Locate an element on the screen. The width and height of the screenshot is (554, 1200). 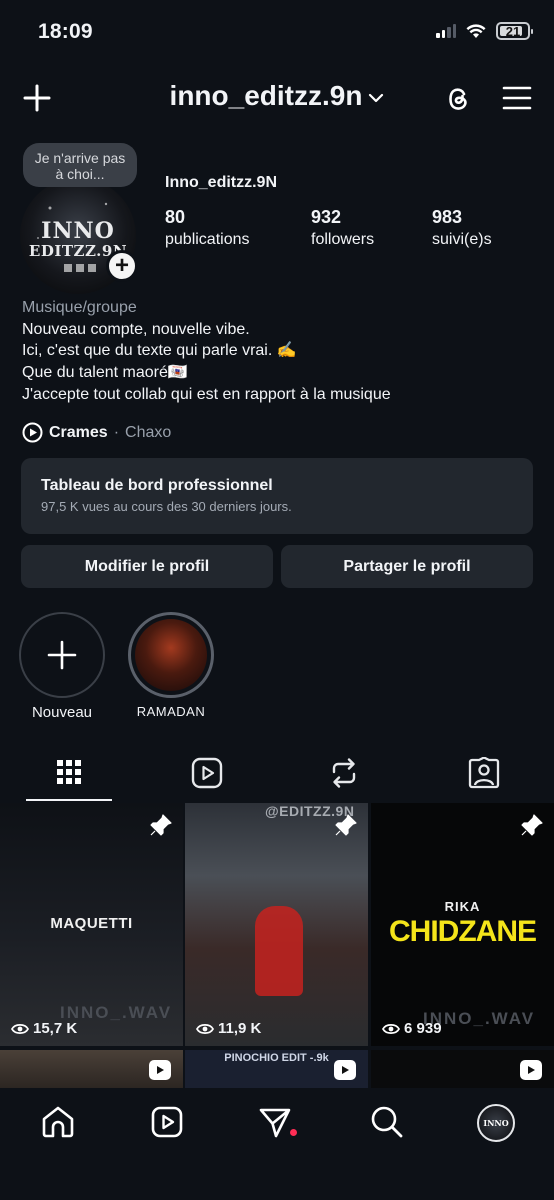
stat-value: 983 is located at coordinates (447, 217).